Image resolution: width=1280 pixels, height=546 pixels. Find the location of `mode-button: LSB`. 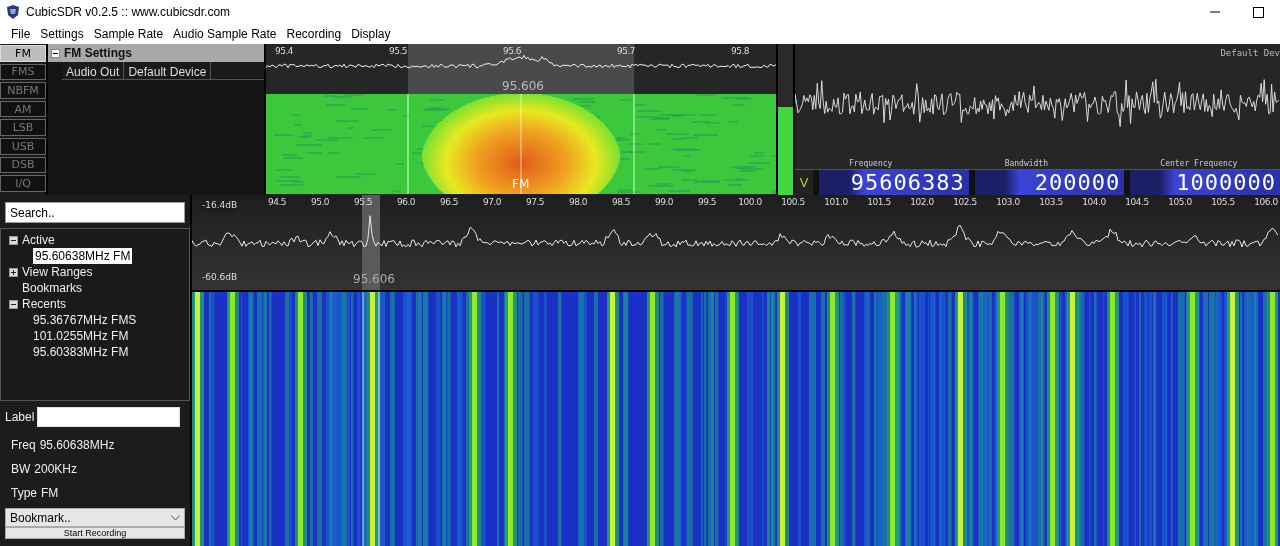

mode-button: LSB is located at coordinates (23, 127).